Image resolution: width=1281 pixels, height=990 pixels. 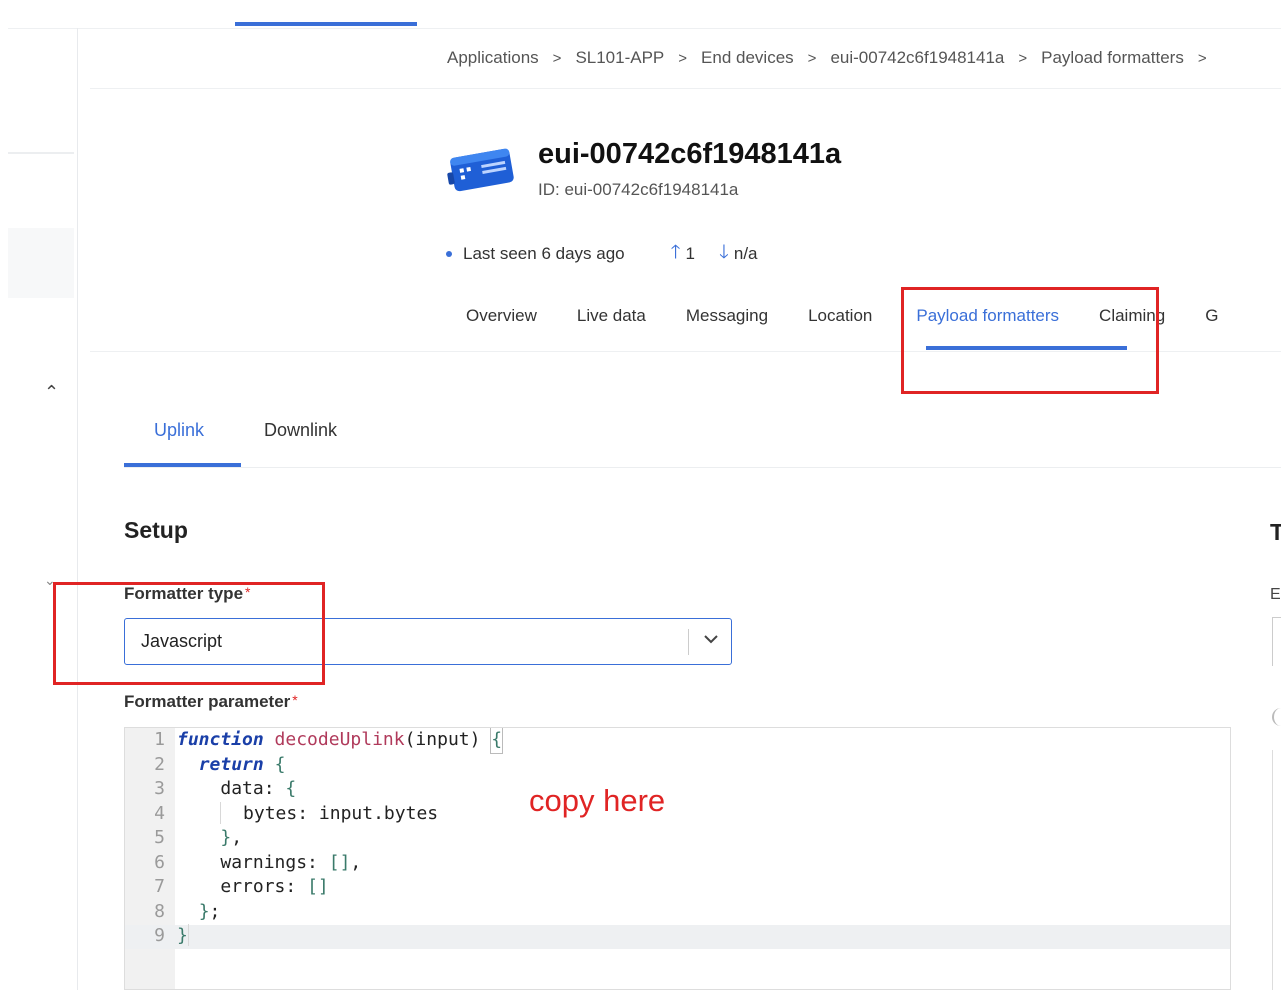 I want to click on subtab-downlink: Downlink, so click(x=300, y=430).